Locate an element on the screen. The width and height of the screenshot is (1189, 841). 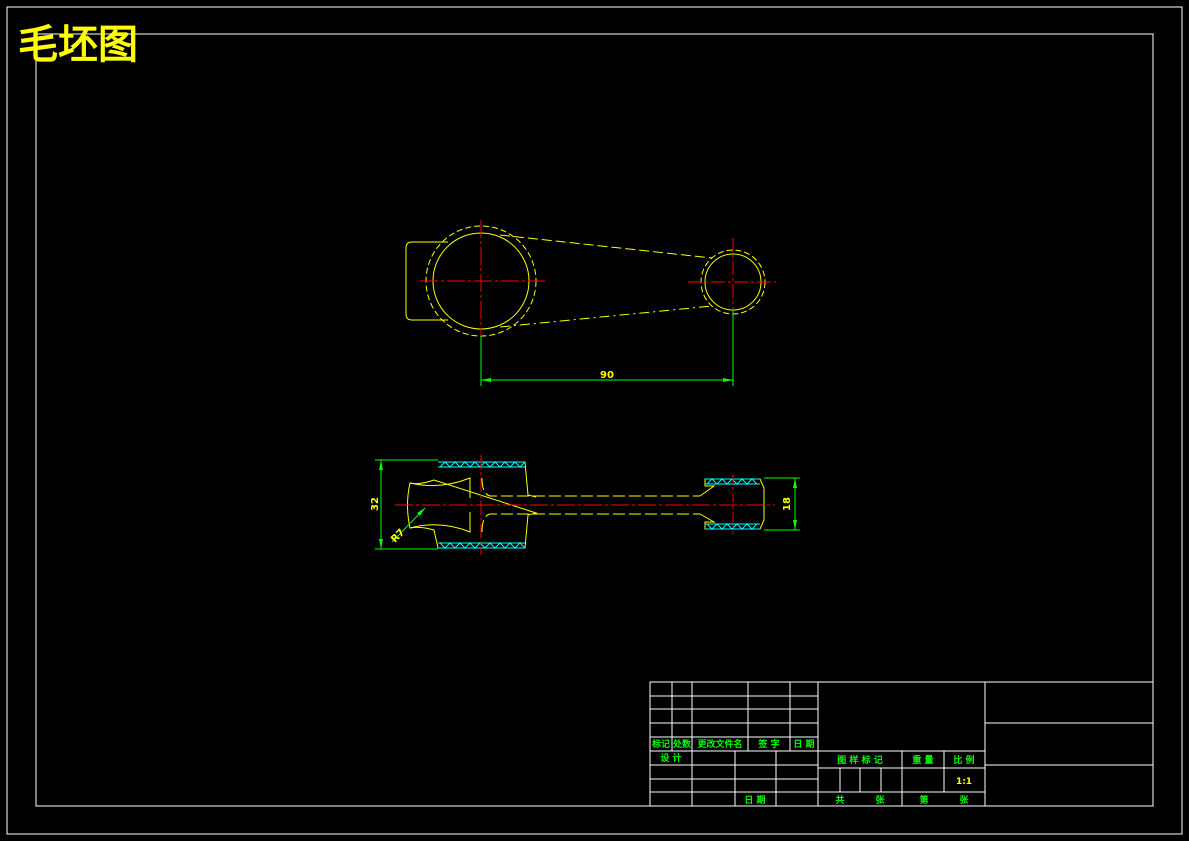
tb-date: 日 期 is located at coordinates (754, 800).